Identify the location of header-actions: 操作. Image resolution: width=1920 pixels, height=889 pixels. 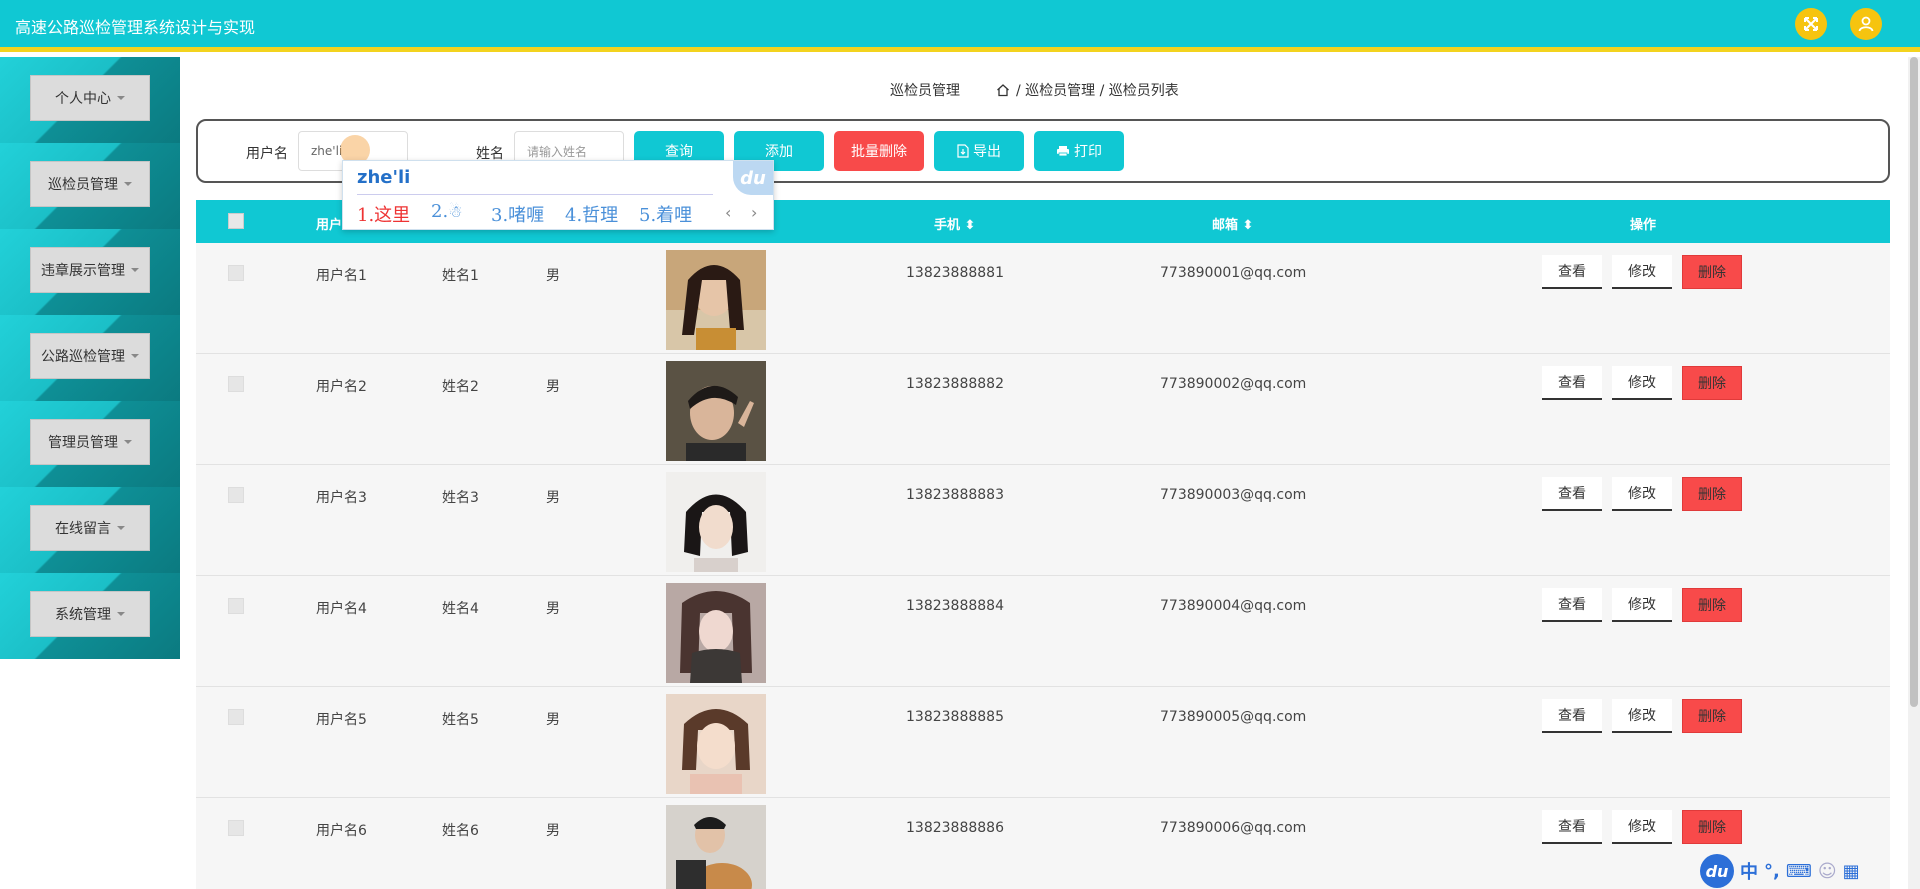
(1643, 225).